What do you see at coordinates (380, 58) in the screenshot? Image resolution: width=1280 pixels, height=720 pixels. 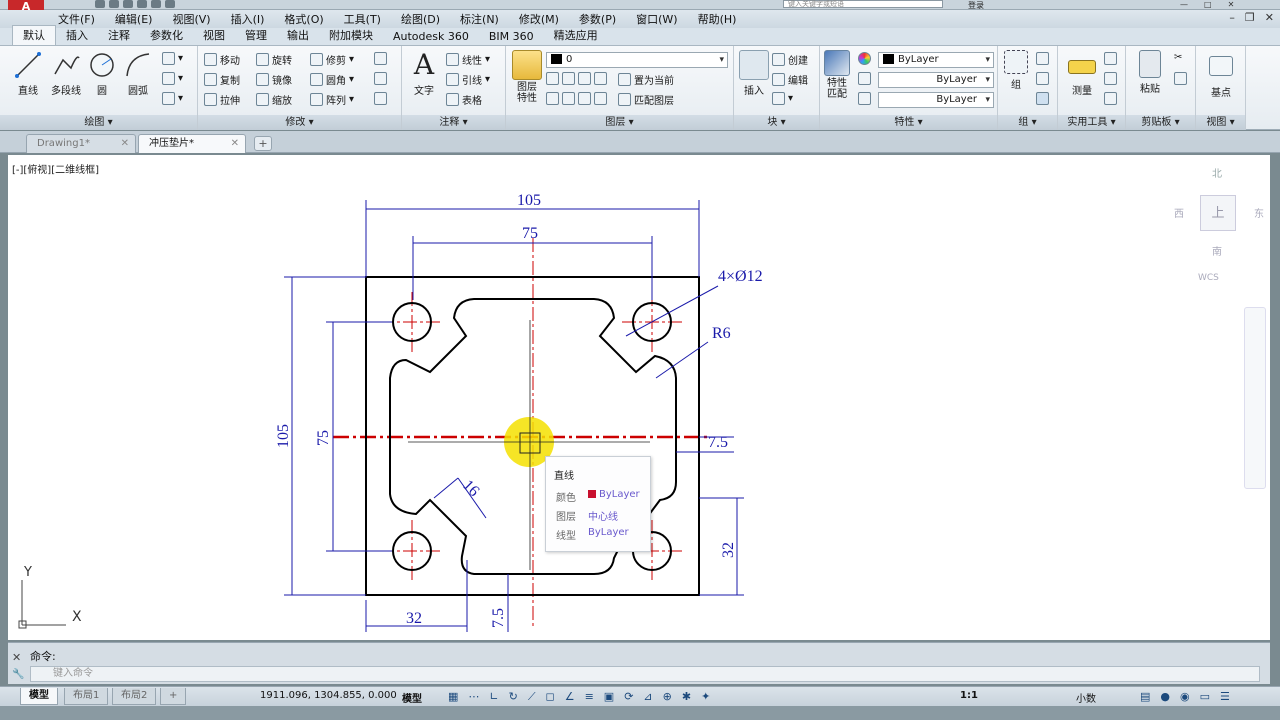 I see `erase-tool` at bounding box center [380, 58].